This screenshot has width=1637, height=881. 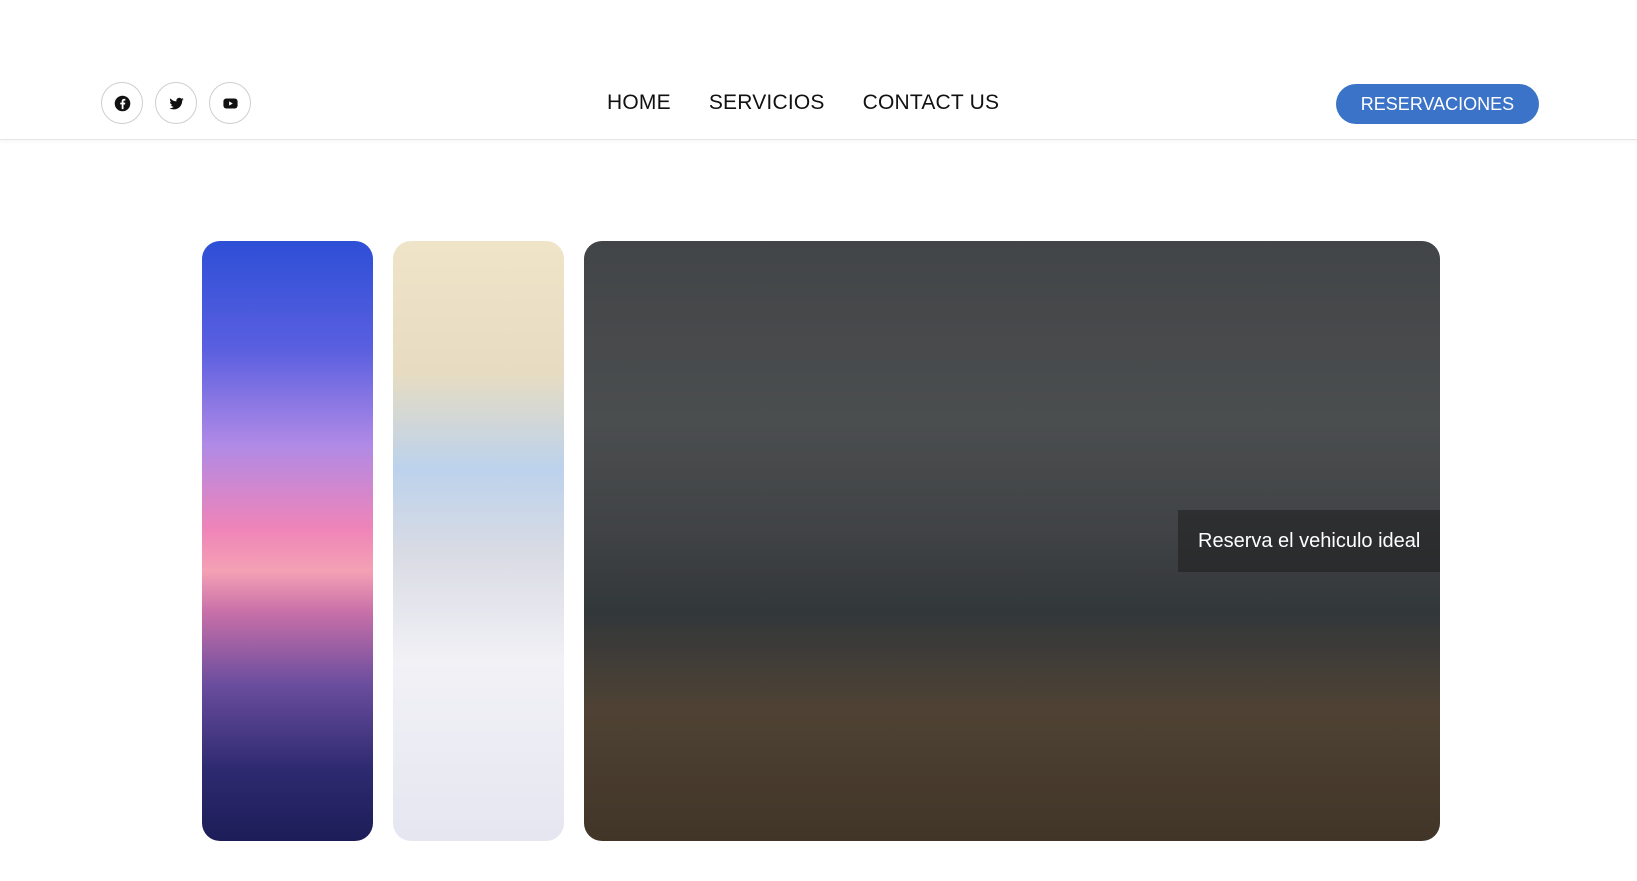 What do you see at coordinates (639, 103) in the screenshot?
I see `nav-home: HOME` at bounding box center [639, 103].